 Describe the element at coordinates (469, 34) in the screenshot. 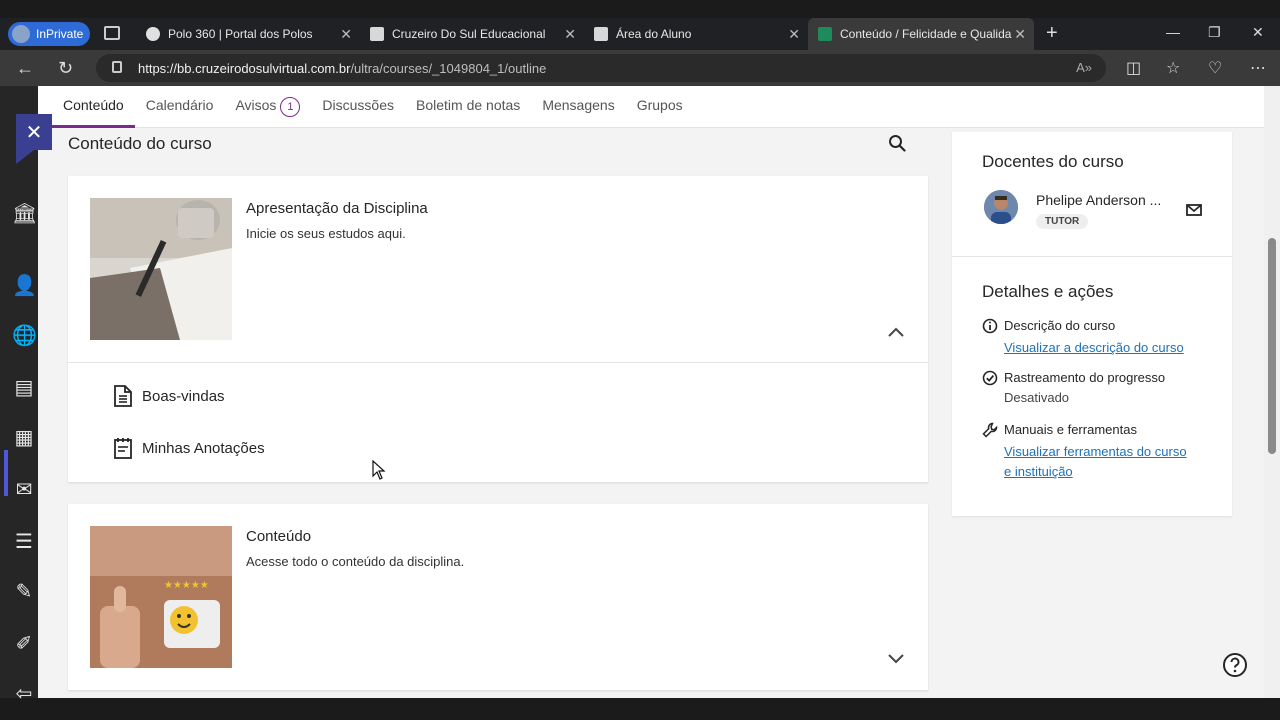

I see `tab-title: Cruzeiro Do Sul Educacional` at that location.